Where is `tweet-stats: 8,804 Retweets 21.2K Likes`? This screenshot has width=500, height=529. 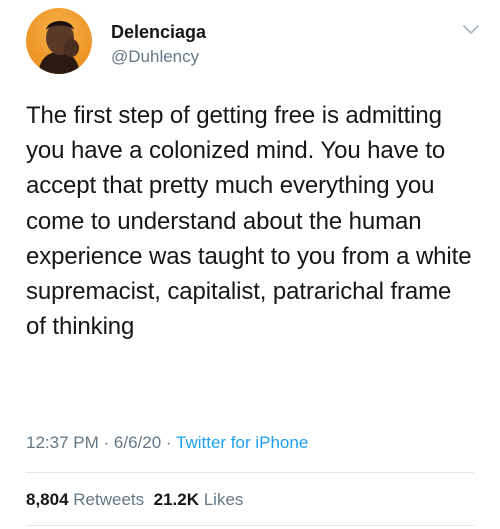 tweet-stats: 8,804 Retweets 21.2K Likes is located at coordinates (134, 500).